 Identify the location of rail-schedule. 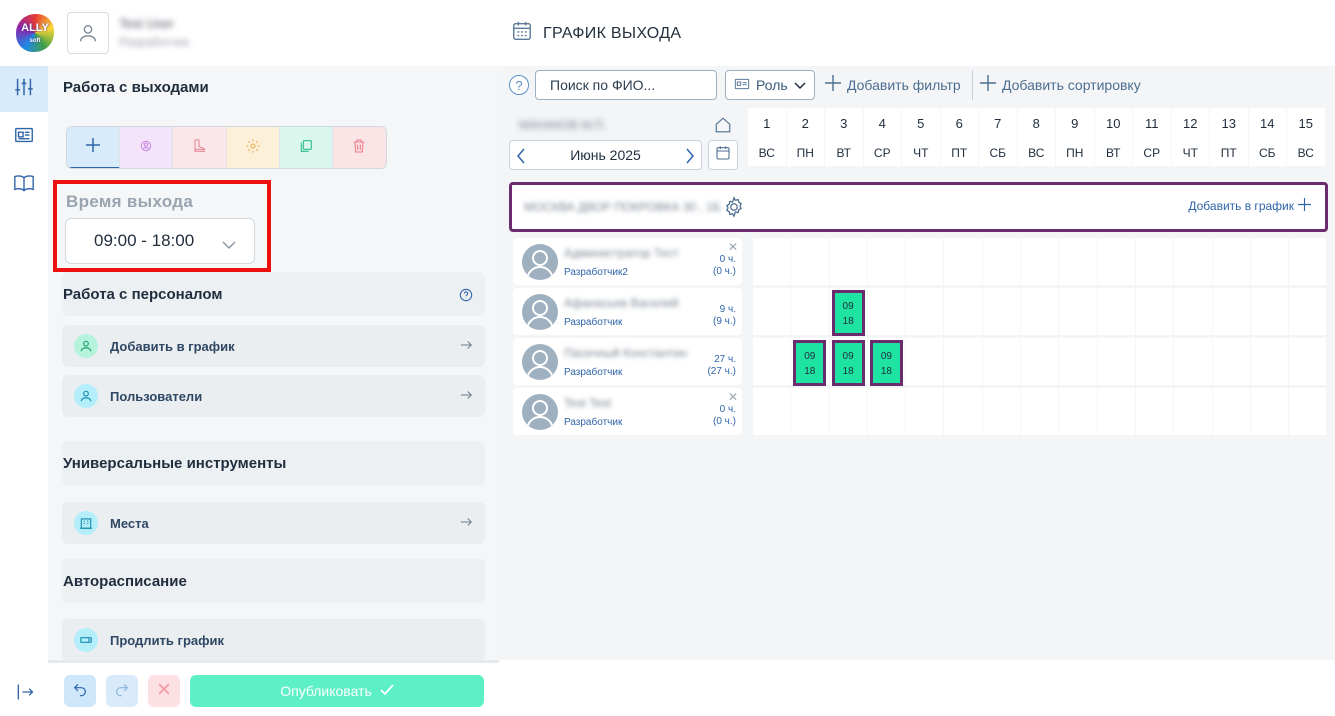
(24, 89).